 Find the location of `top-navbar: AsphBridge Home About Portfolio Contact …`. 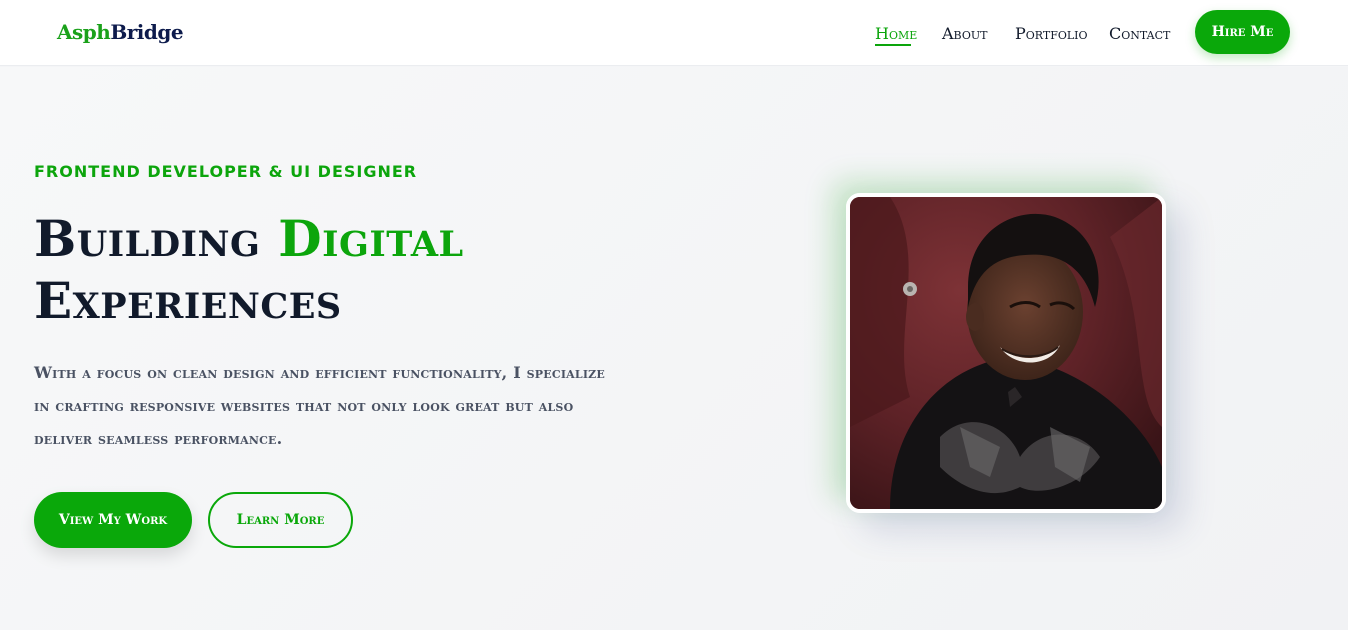

top-navbar: AsphBridge Home About Portfolio Contact … is located at coordinates (674, 33).